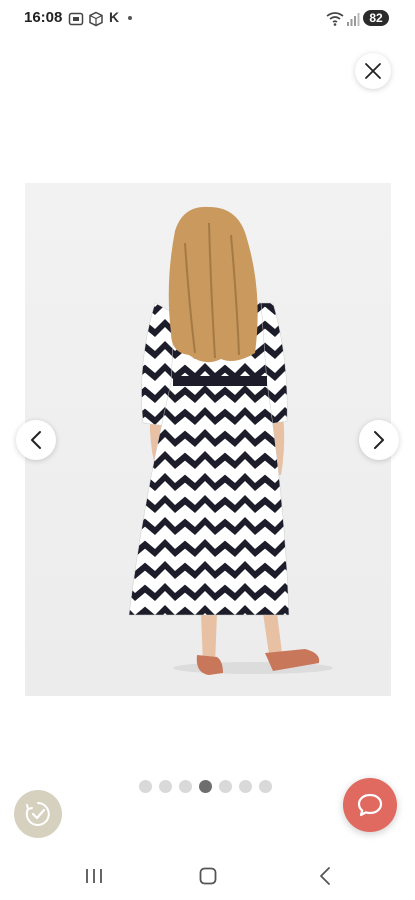 The image size is (415, 900). I want to click on previous-image-button, so click(36, 440).